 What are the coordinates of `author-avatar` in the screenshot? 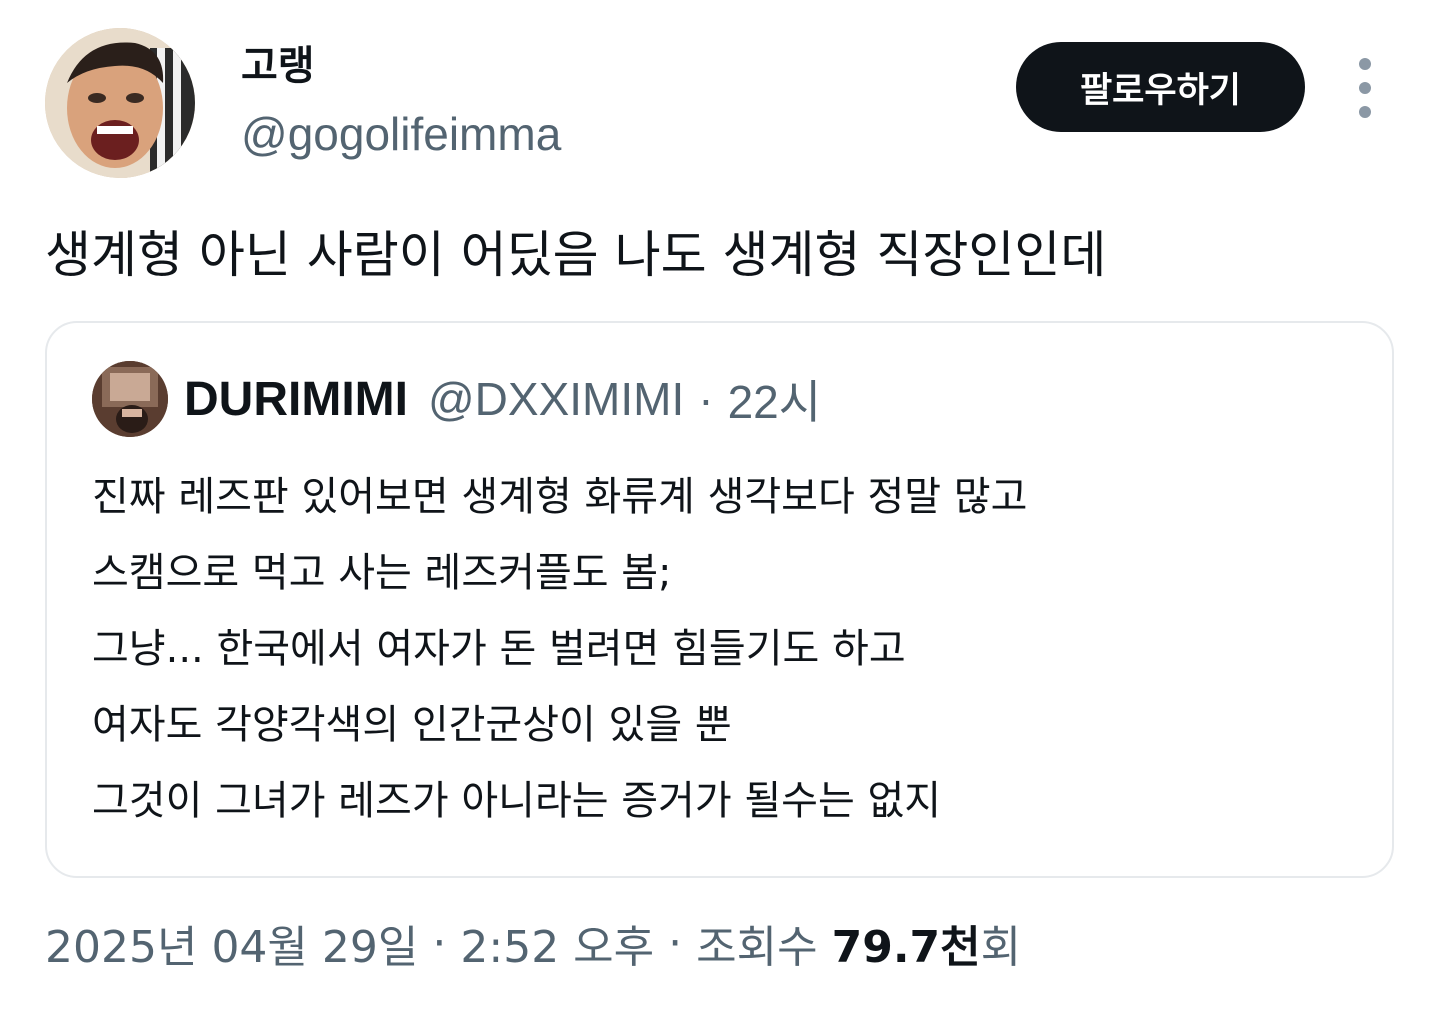 It's located at (120, 103).